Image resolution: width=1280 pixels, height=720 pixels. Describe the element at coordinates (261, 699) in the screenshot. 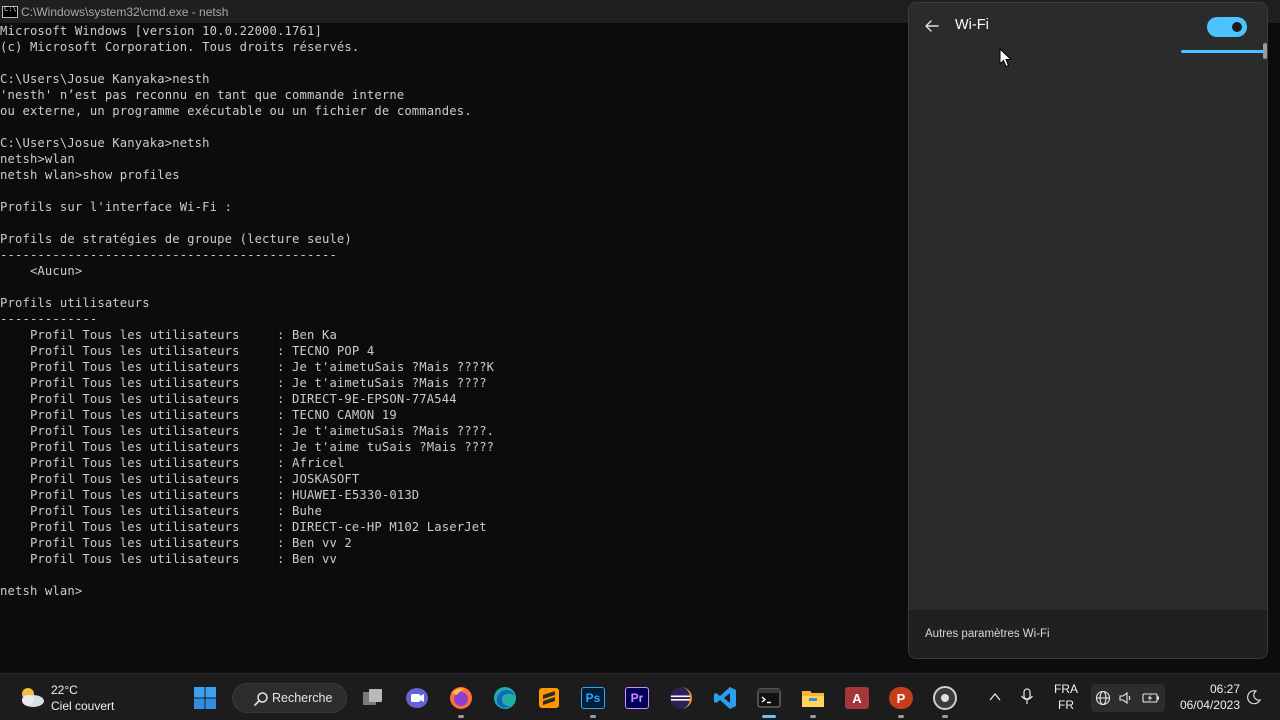

I see `search-icon` at that location.